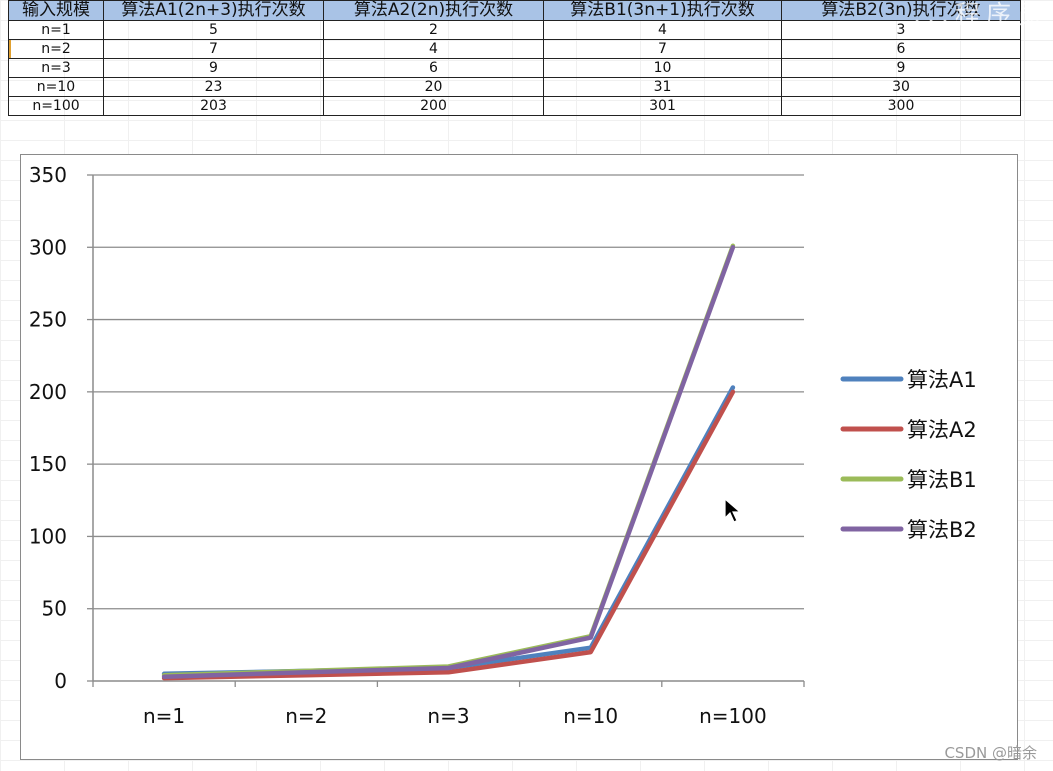  I want to click on table-cell: 3, so click(901, 30).